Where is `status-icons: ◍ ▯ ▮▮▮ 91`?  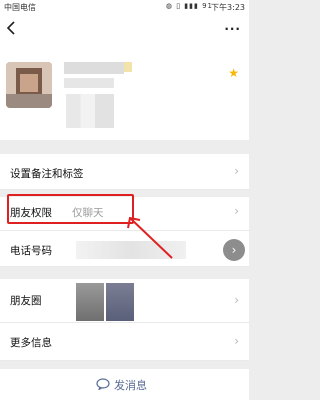
status-icons: ◍ ▯ ▮▮▮ 91 is located at coordinates (189, 6).